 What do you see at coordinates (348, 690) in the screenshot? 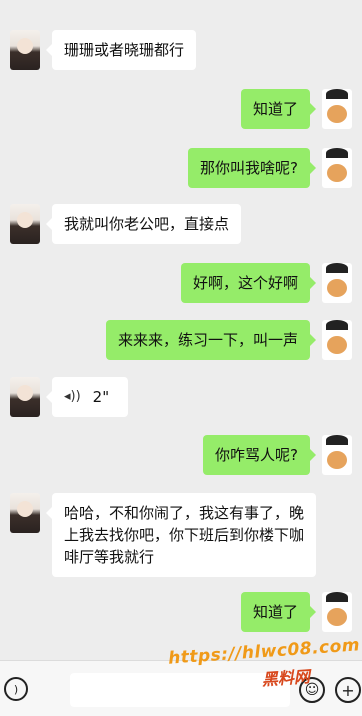
I see `plus-icon: +` at bounding box center [348, 690].